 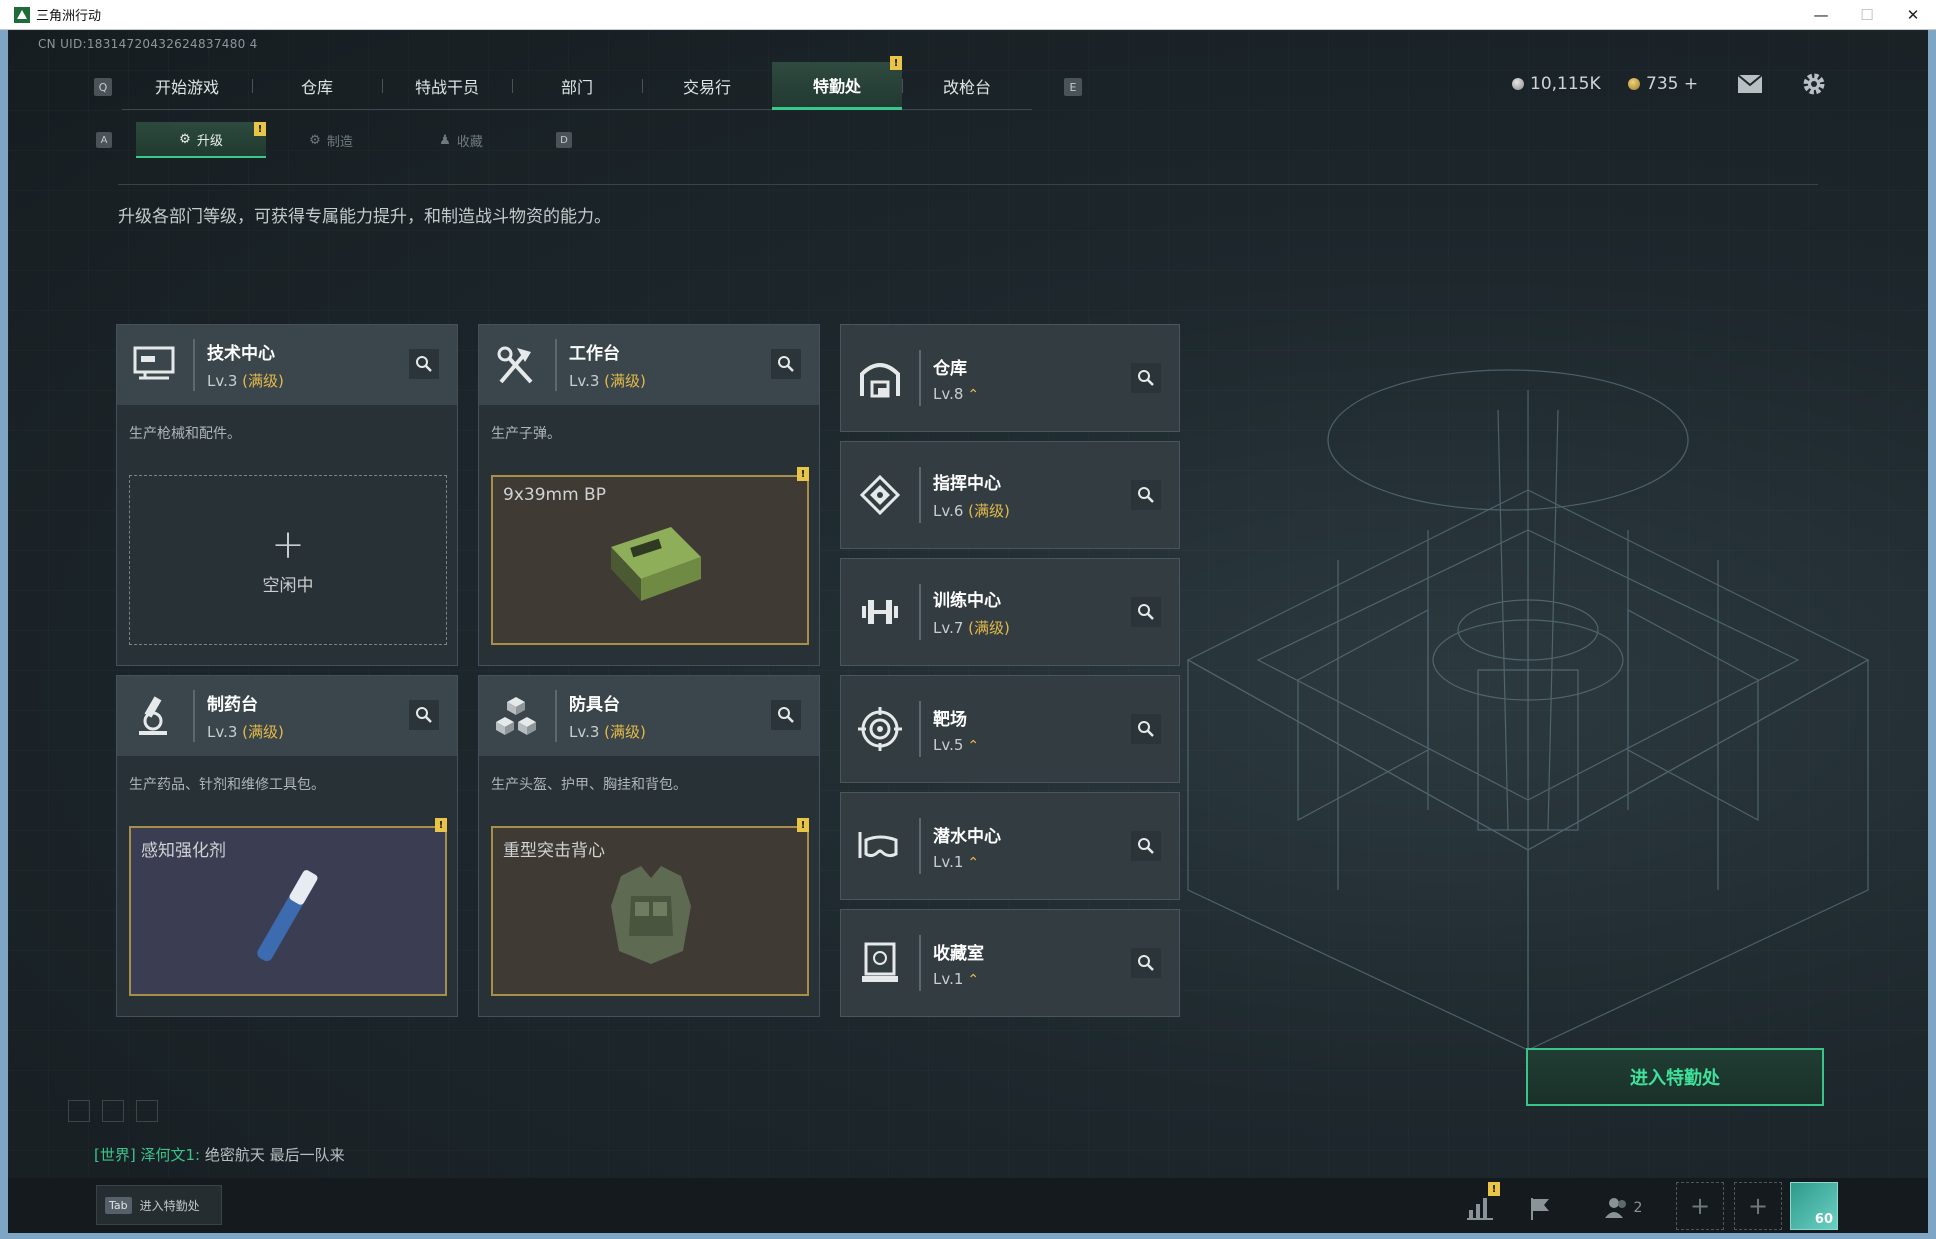 I want to click on facility-name: 技术中心, so click(x=241, y=354).